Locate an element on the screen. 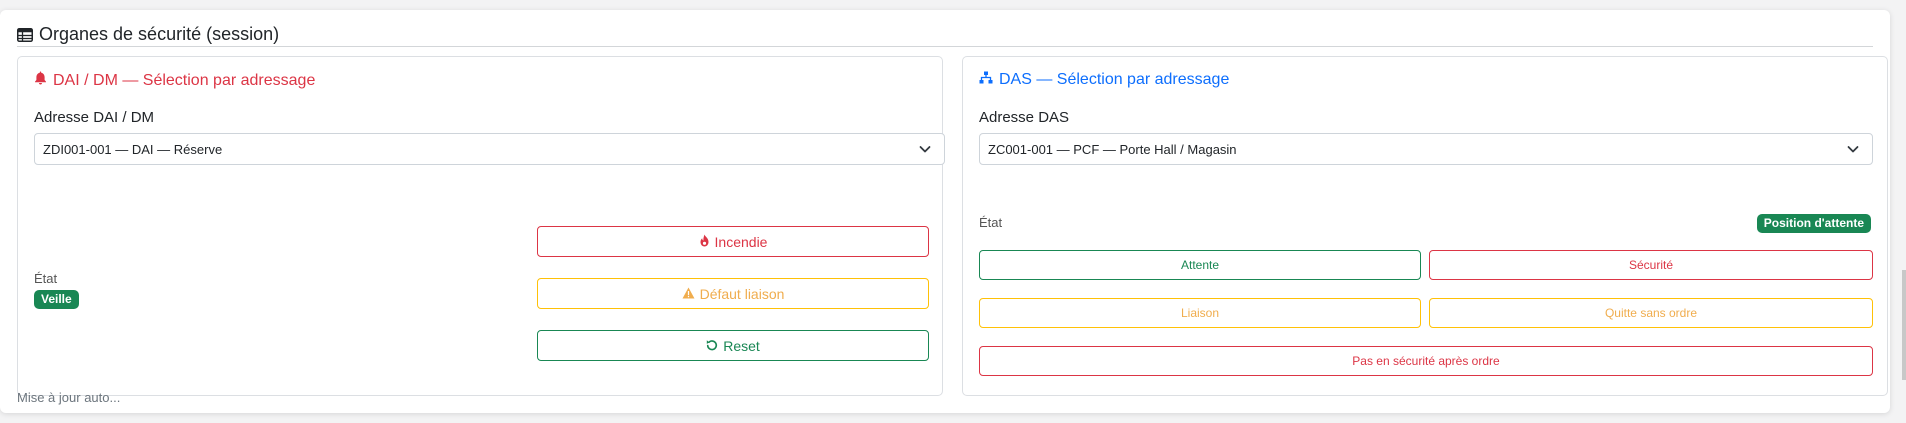  dai-address-label: Adresse DAI / DM is located at coordinates (94, 117).